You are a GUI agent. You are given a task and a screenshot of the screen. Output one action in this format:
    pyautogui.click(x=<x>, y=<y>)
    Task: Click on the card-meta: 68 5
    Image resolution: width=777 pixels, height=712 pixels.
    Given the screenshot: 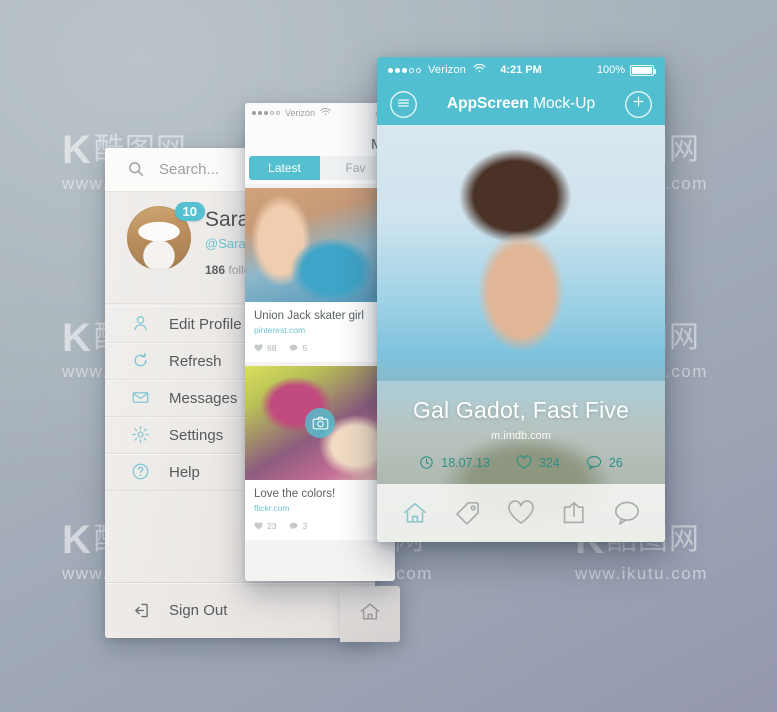 What is the action you would take?
    pyautogui.click(x=320, y=348)
    